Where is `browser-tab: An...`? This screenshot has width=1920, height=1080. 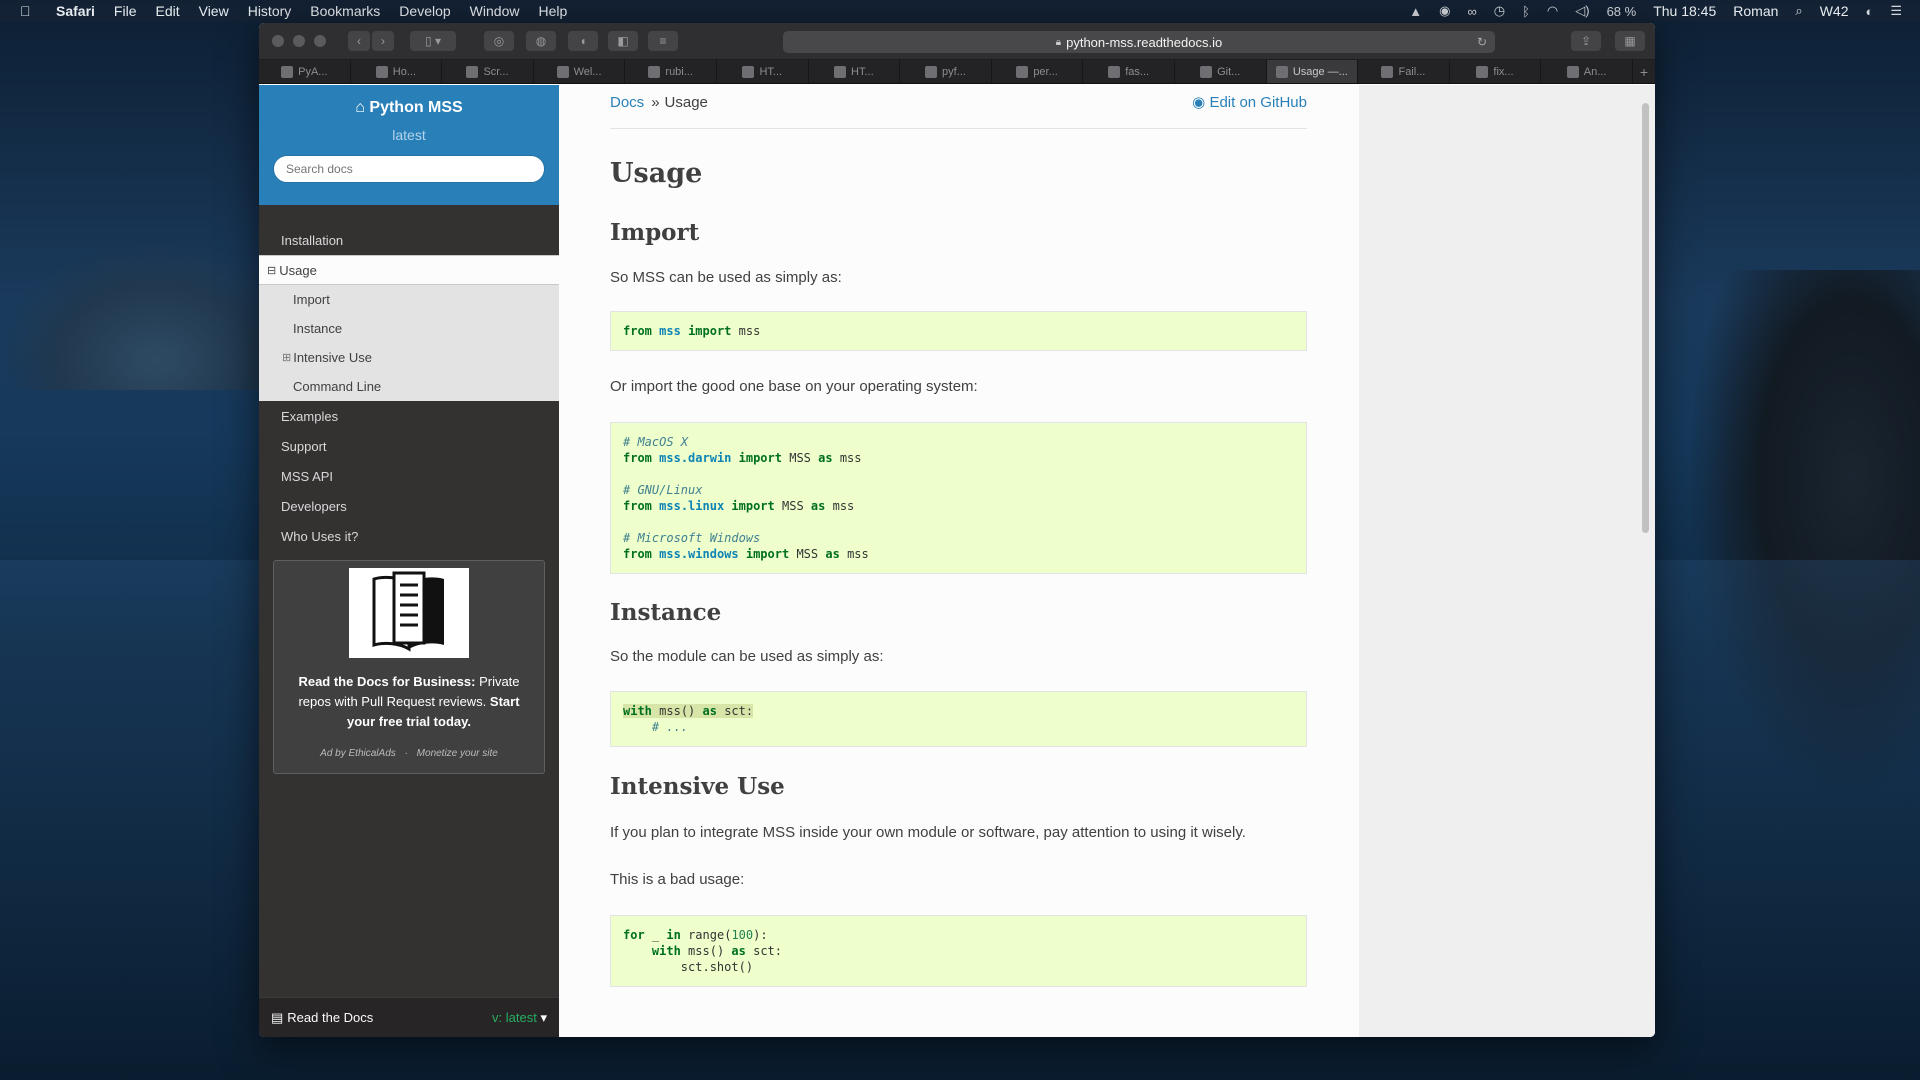 browser-tab: An... is located at coordinates (1587, 71).